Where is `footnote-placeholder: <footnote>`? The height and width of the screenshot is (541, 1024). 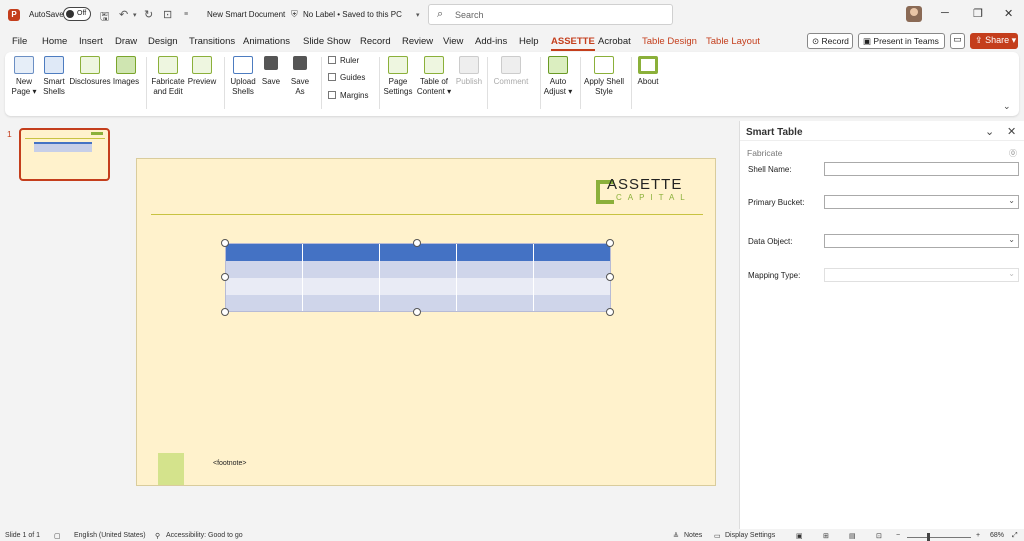
footnote-placeholder: <footnote> is located at coordinates (229, 463).